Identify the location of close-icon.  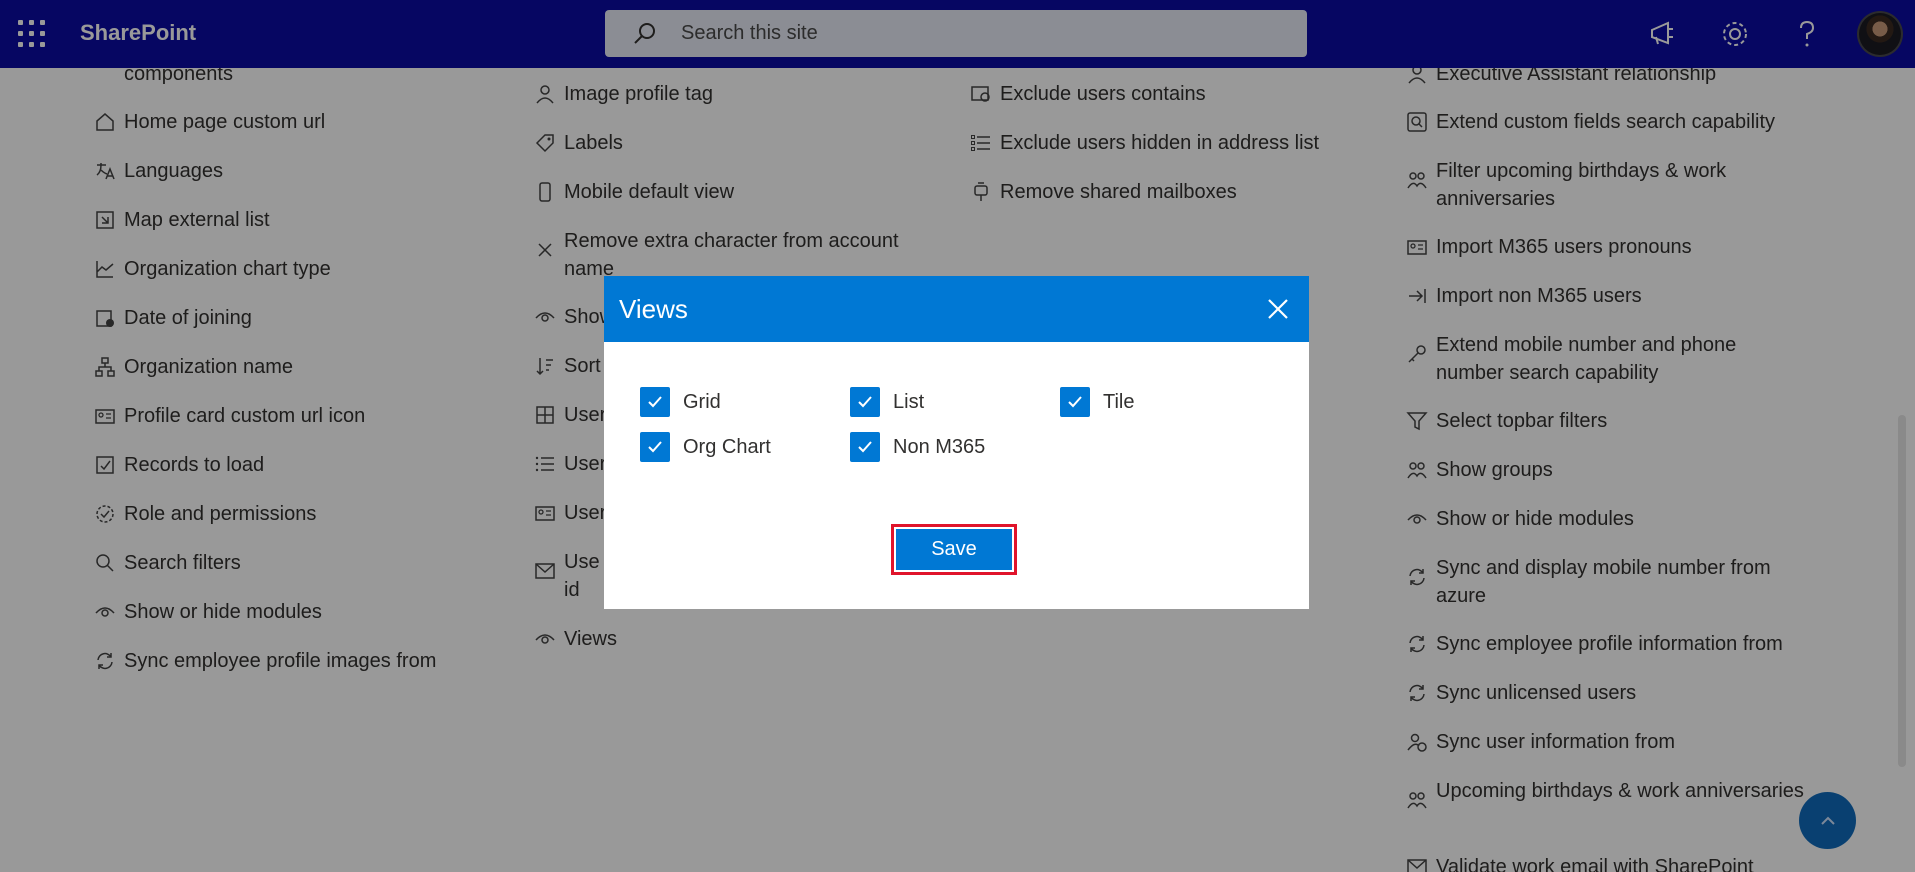
(1278, 309).